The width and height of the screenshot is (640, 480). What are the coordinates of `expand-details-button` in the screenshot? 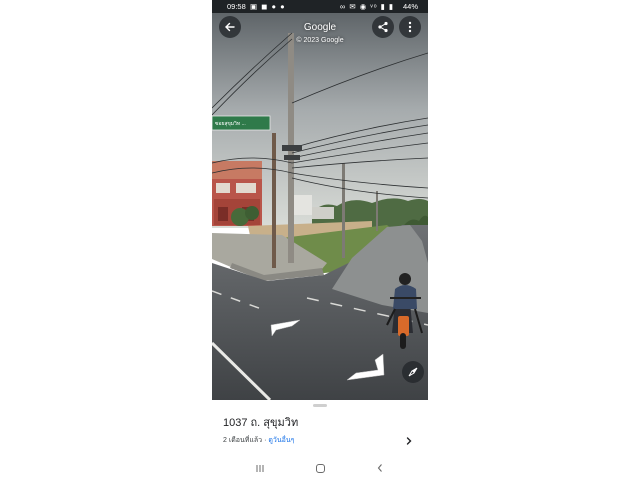 It's located at (409, 442).